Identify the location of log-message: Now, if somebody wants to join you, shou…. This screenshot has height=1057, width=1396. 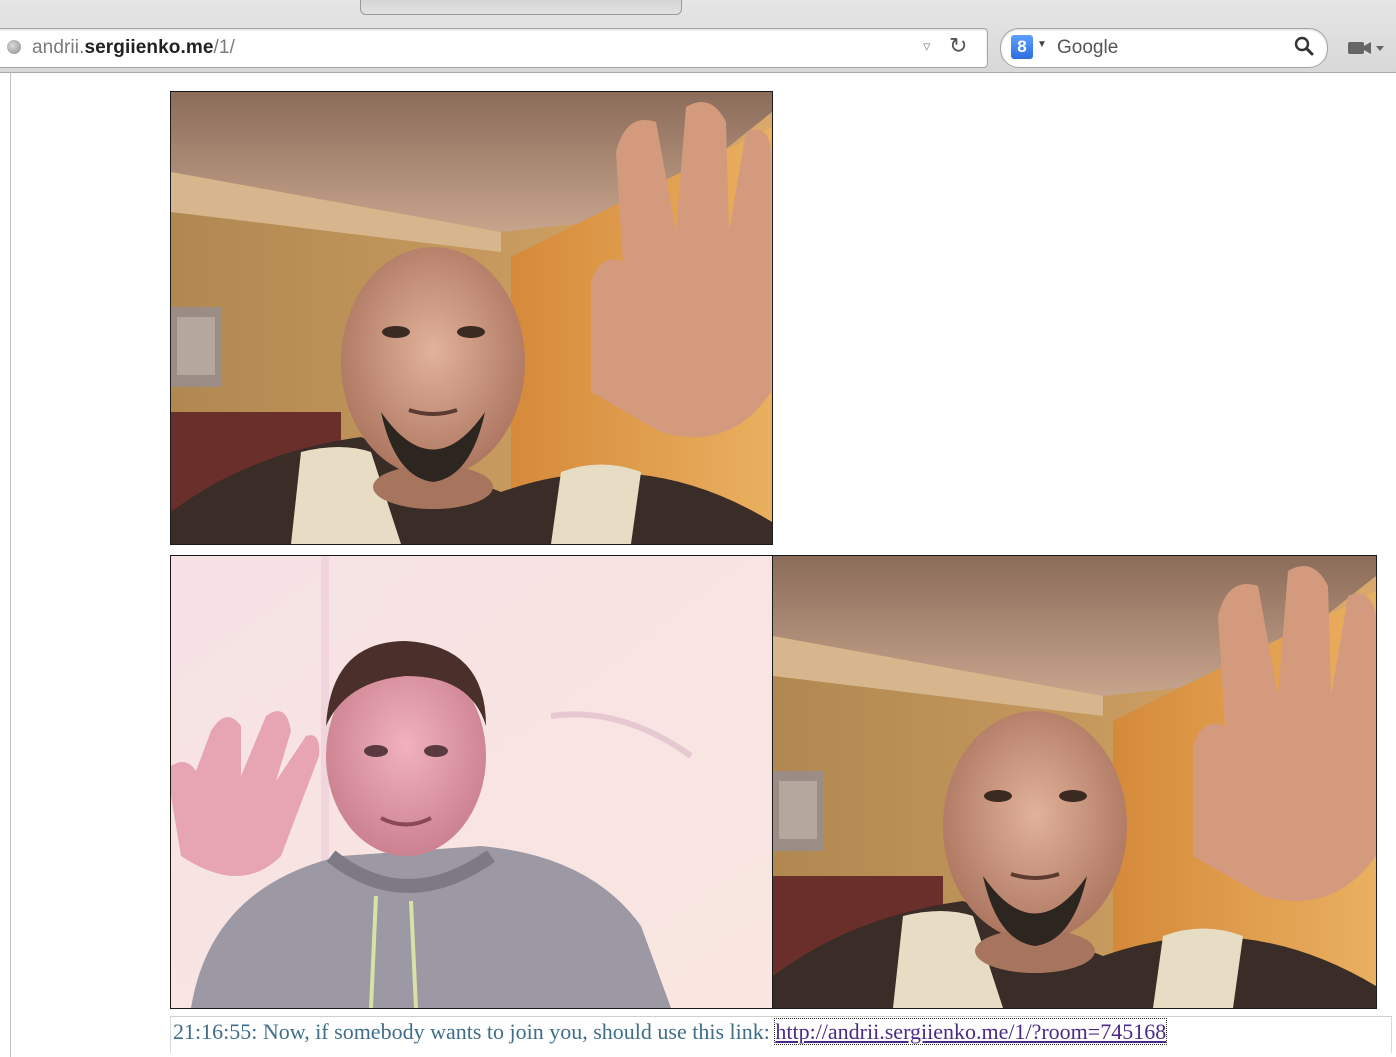
(516, 1031).